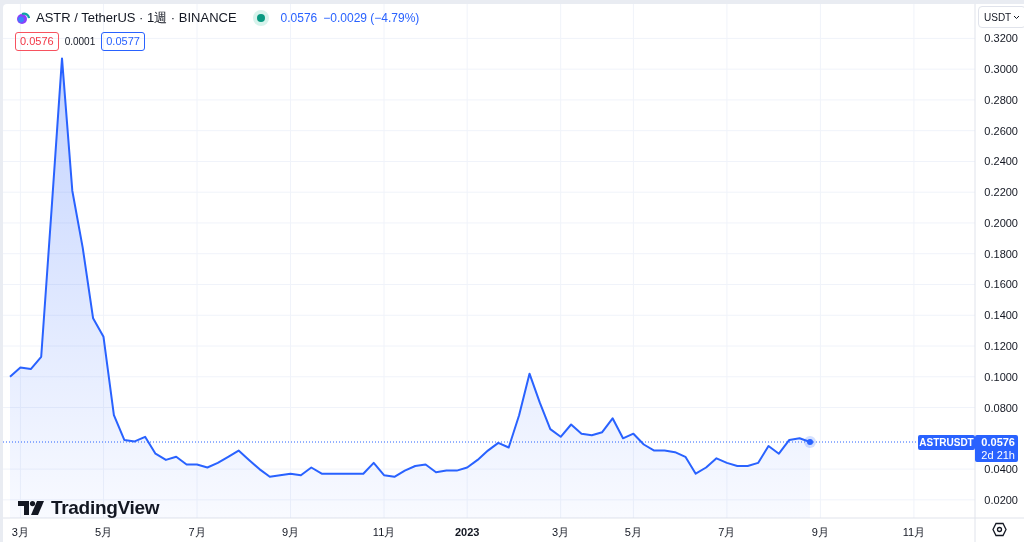  What do you see at coordinates (1001, 253) in the screenshot?
I see `price-axis-label: 0.1800` at bounding box center [1001, 253].